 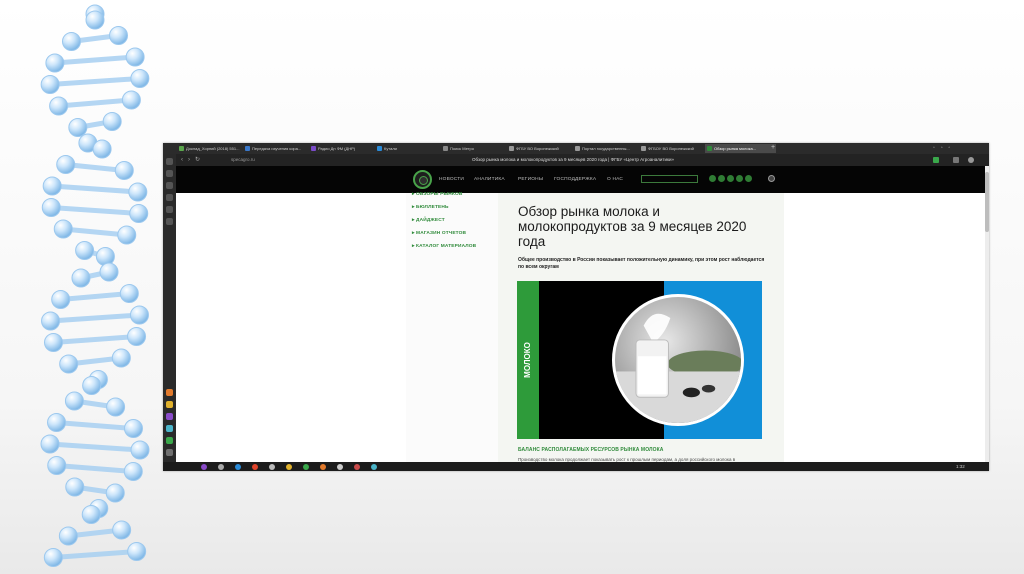 I want to click on menu-item-report-shop: ▸ МАГАЗИН ОТЧЕТОВ, so click(x=439, y=233).